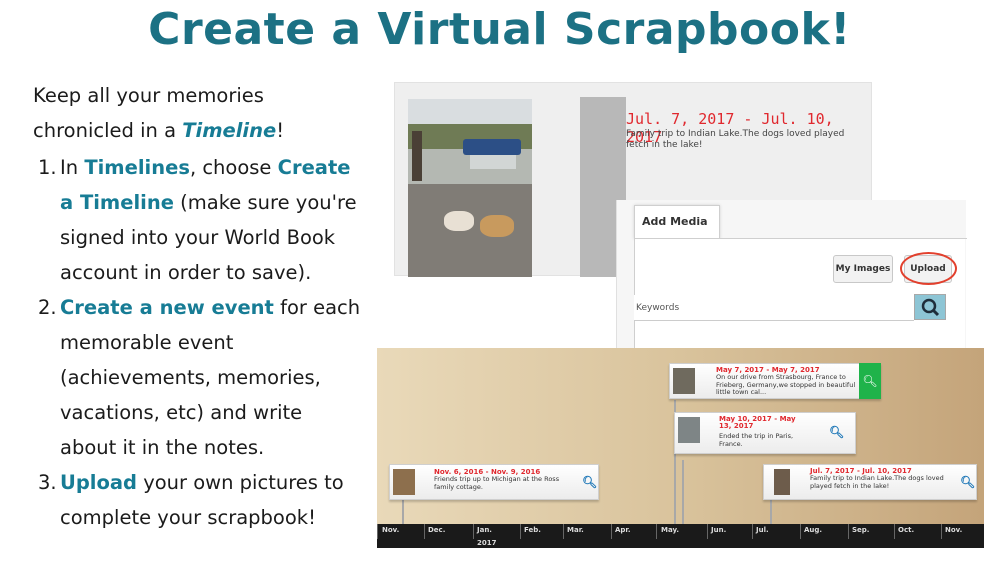  I want to click on view-event-button: 🔍︎, so click(870, 381).